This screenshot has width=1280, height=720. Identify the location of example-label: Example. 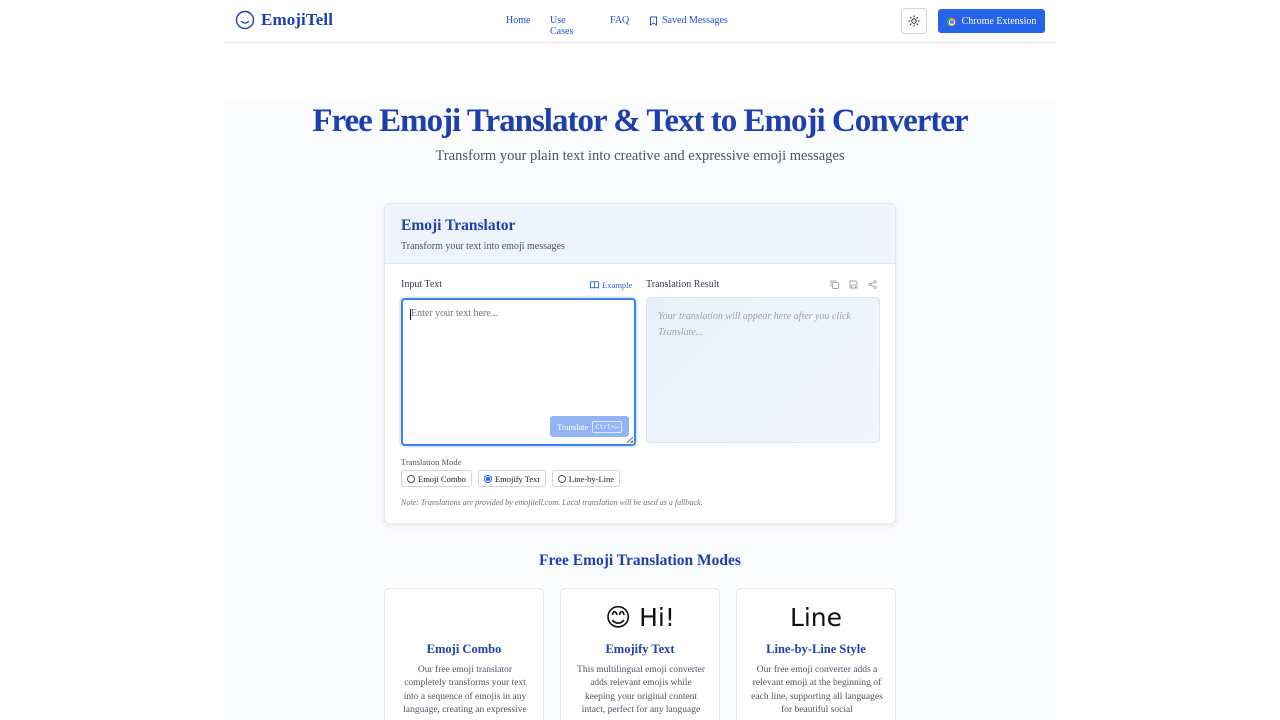
(617, 285).